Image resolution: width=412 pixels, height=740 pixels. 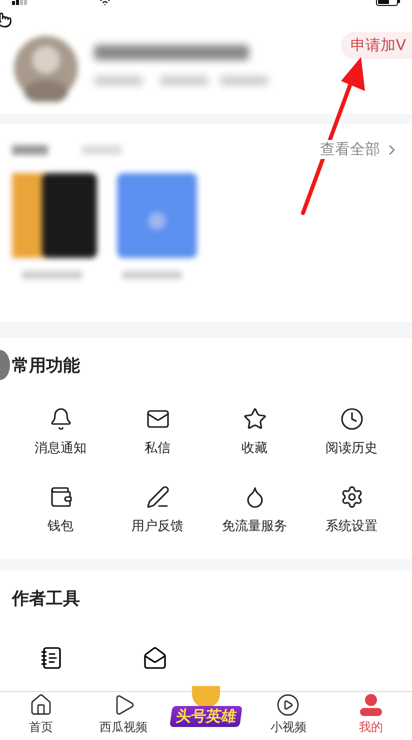 I want to click on function-item: 免流量服务, so click(x=254, y=510).